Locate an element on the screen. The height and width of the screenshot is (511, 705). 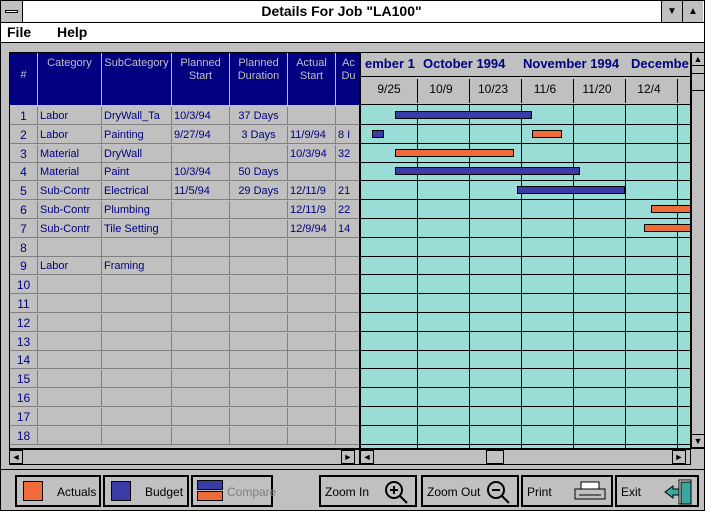
table-cell: 11/5/94 is located at coordinates (201, 191).